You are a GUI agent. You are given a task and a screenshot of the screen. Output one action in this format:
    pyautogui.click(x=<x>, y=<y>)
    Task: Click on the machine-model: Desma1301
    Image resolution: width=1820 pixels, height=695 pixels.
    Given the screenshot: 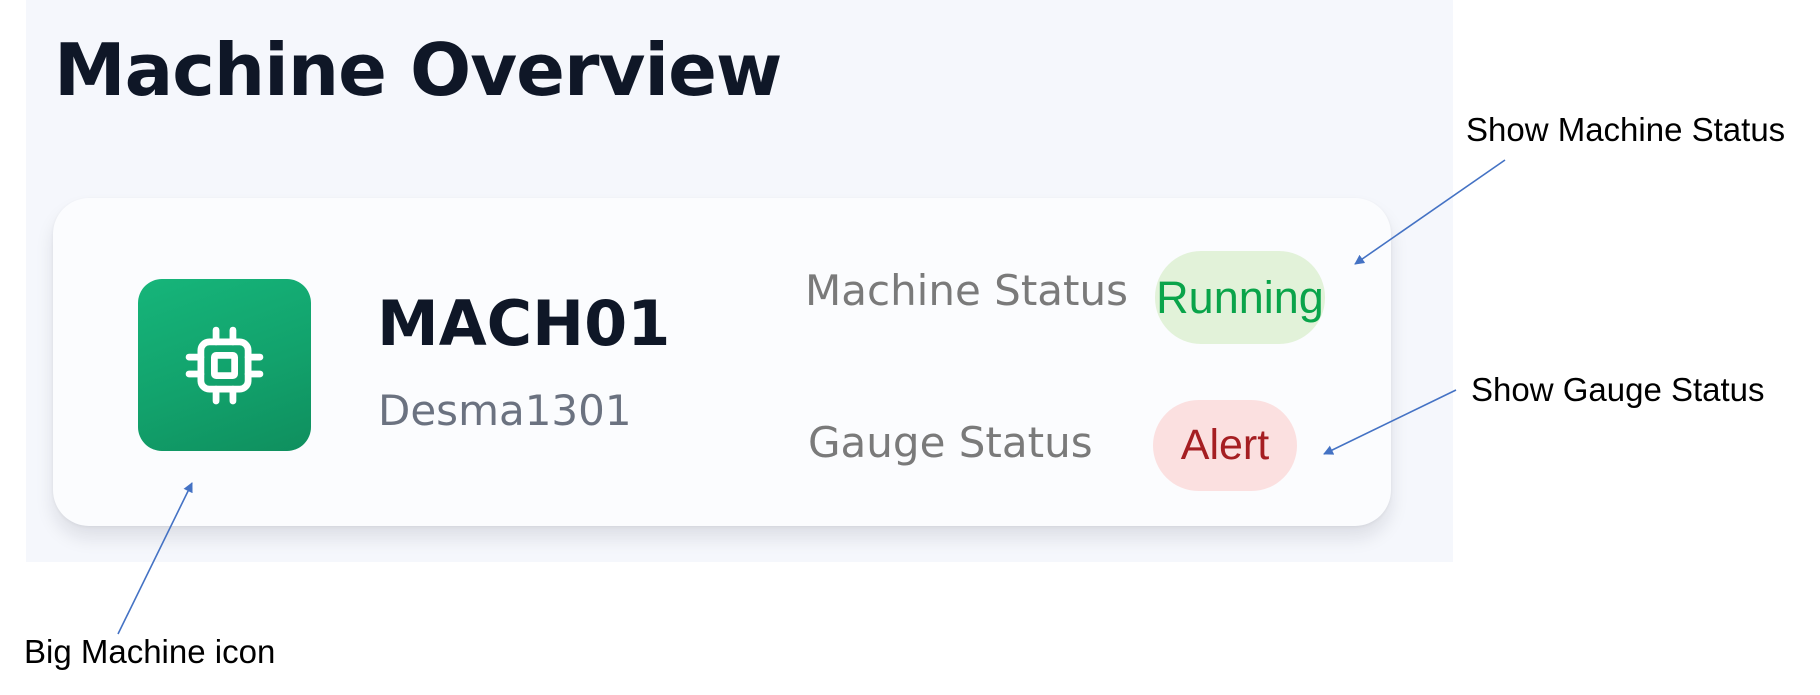 What is the action you would take?
    pyautogui.click(x=505, y=410)
    